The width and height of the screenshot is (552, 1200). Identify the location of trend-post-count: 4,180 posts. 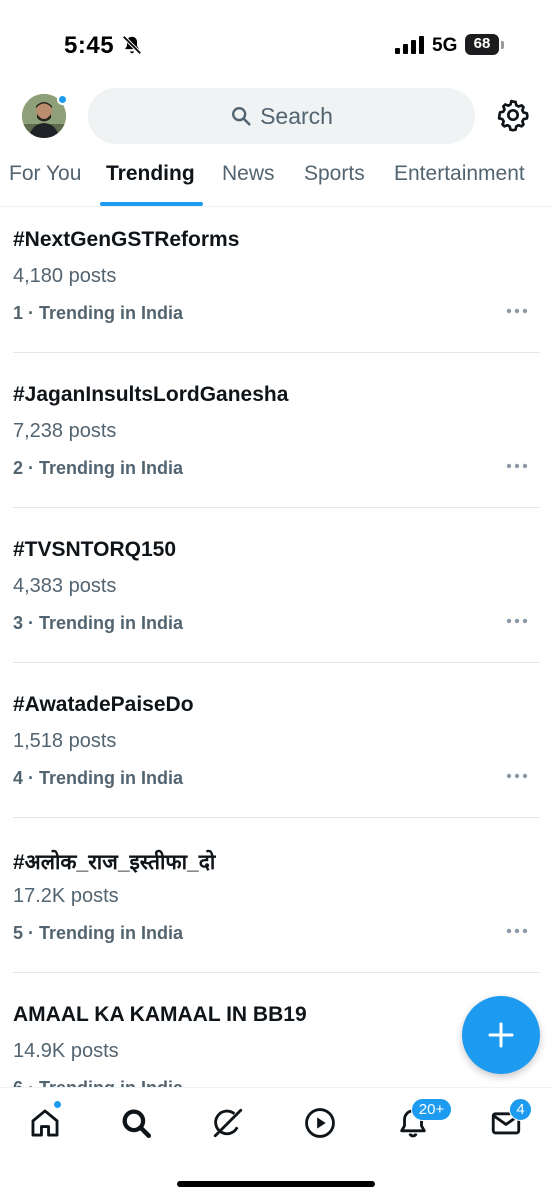
(65, 276).